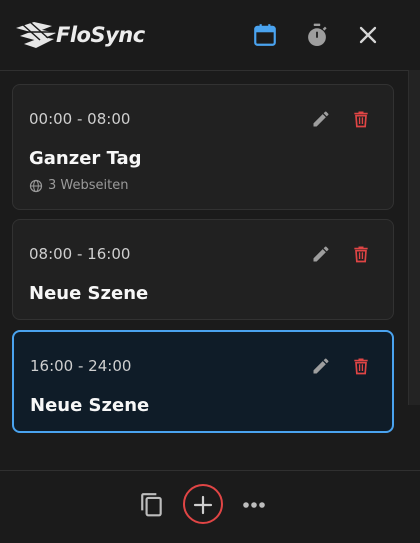 The width and height of the screenshot is (420, 543). Describe the element at coordinates (36, 185) in the screenshot. I see `globe-icon` at that location.